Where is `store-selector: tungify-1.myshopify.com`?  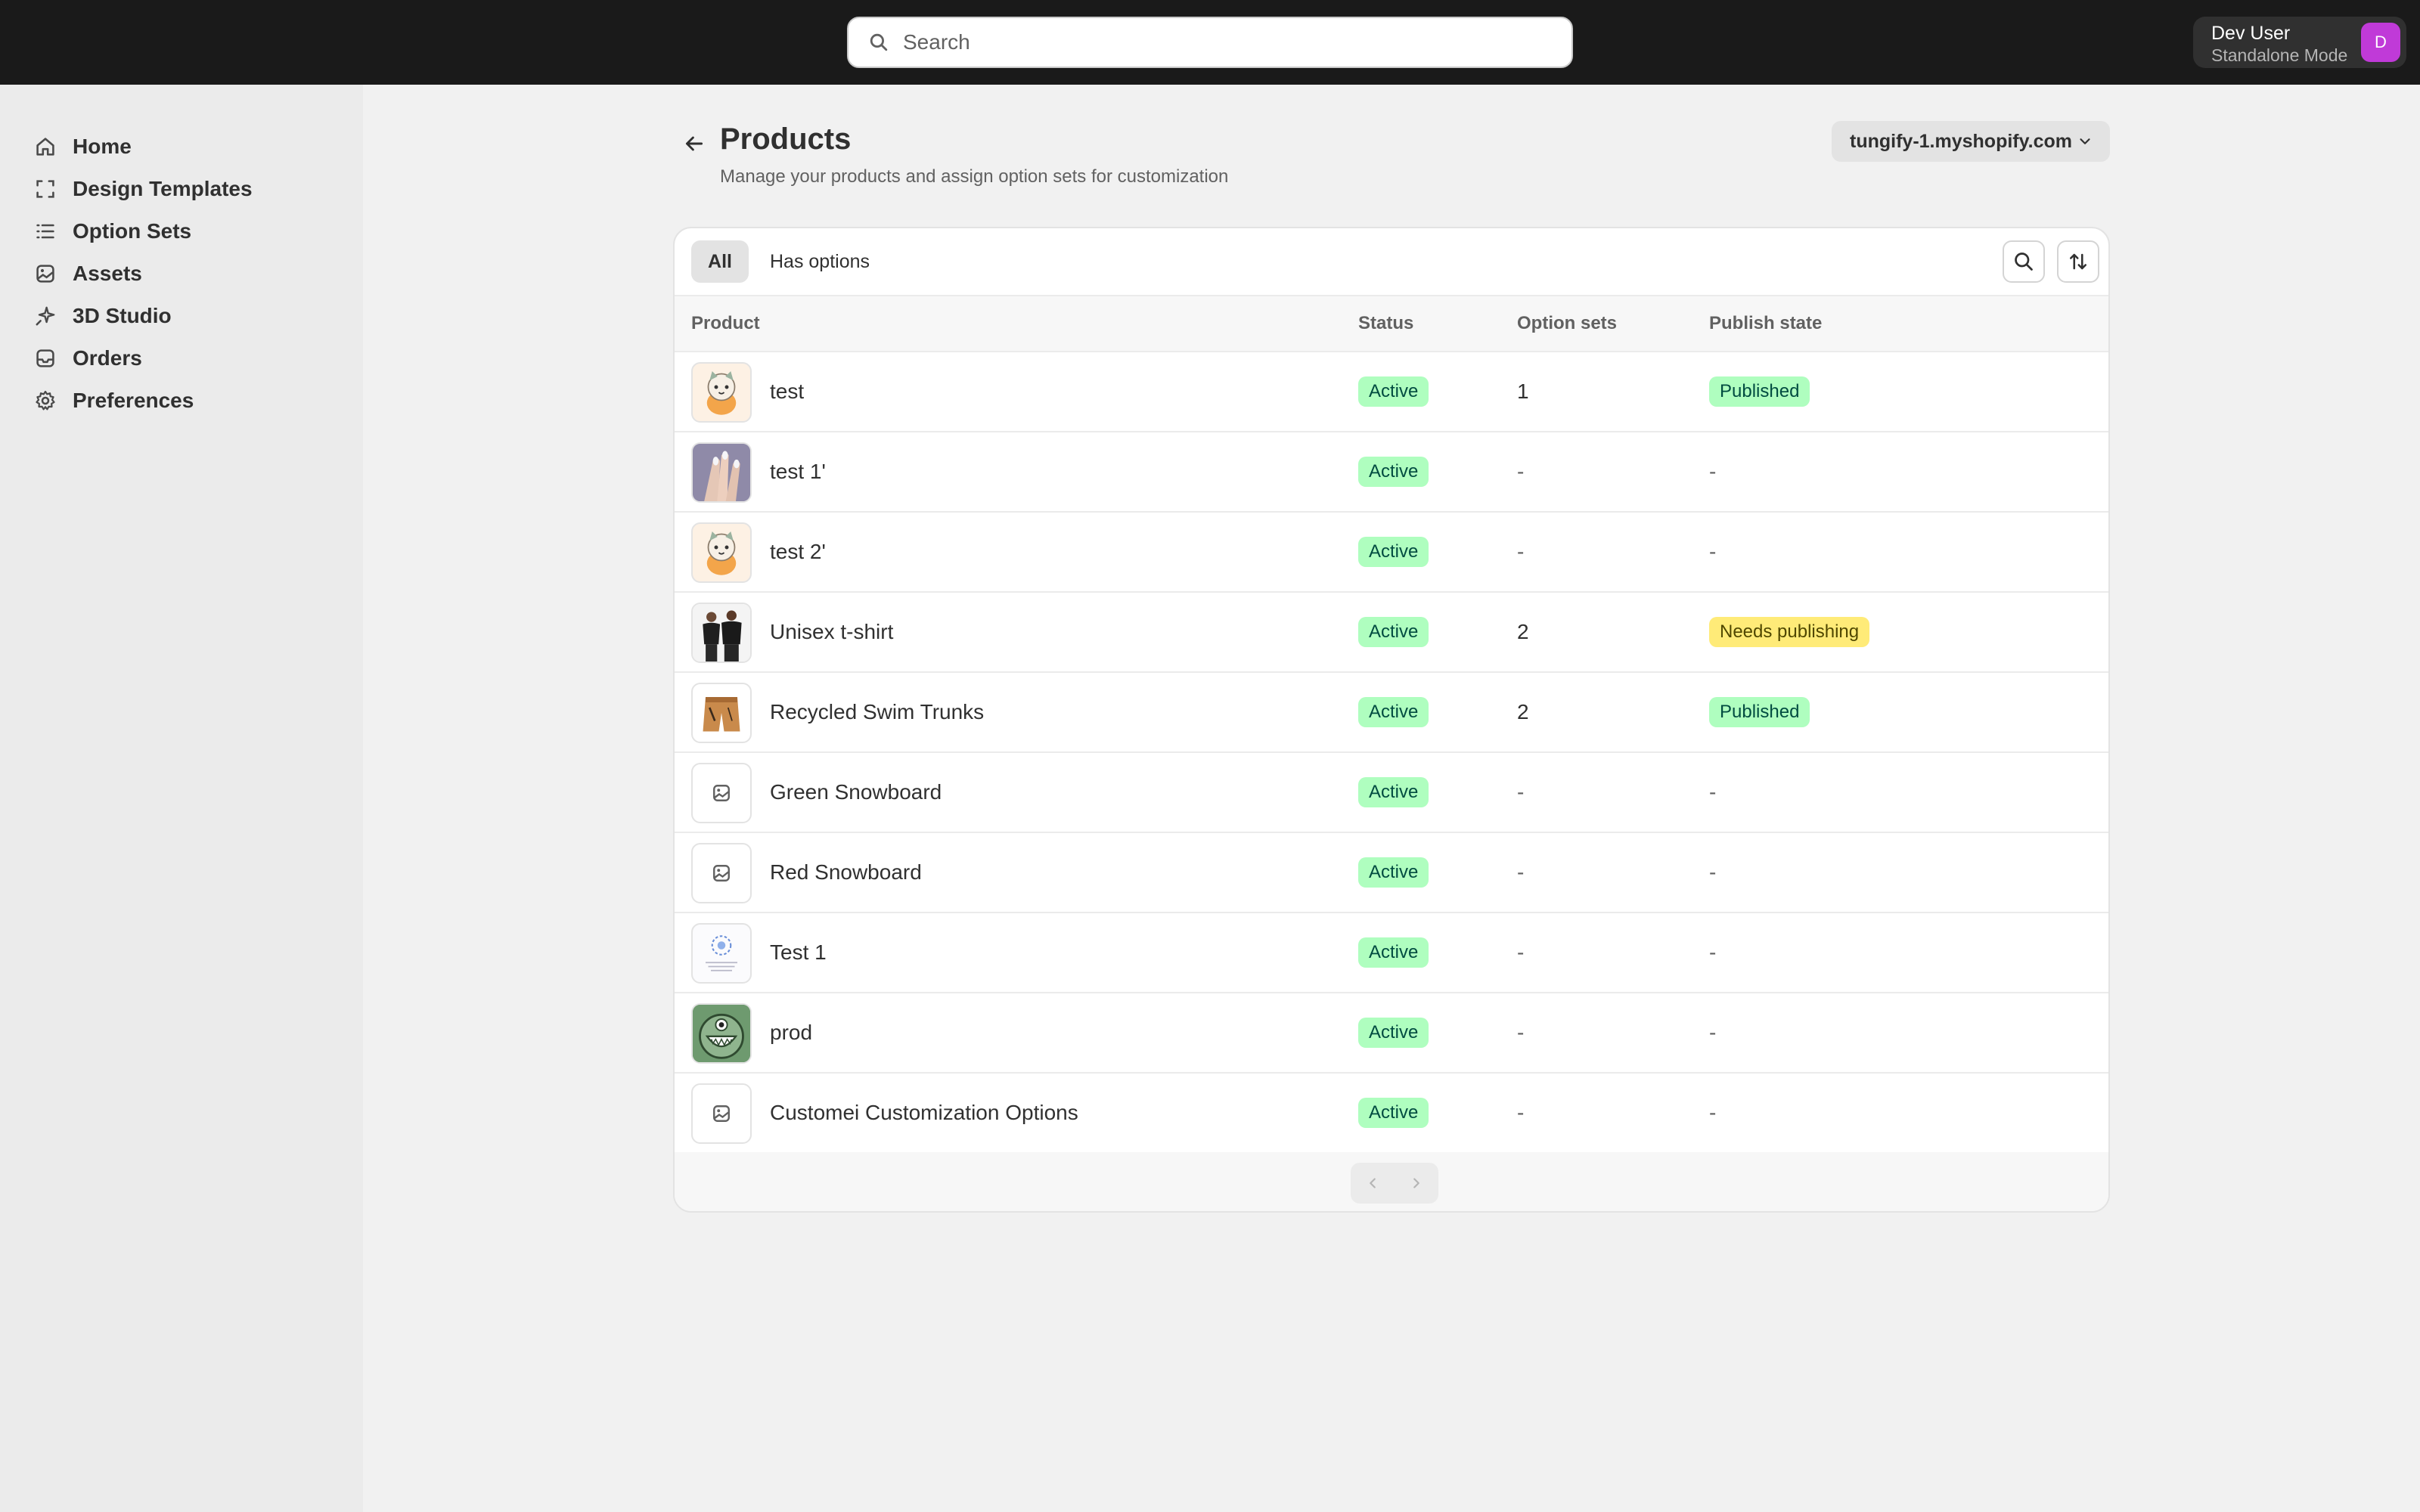 store-selector: tungify-1.myshopify.com is located at coordinates (1971, 141).